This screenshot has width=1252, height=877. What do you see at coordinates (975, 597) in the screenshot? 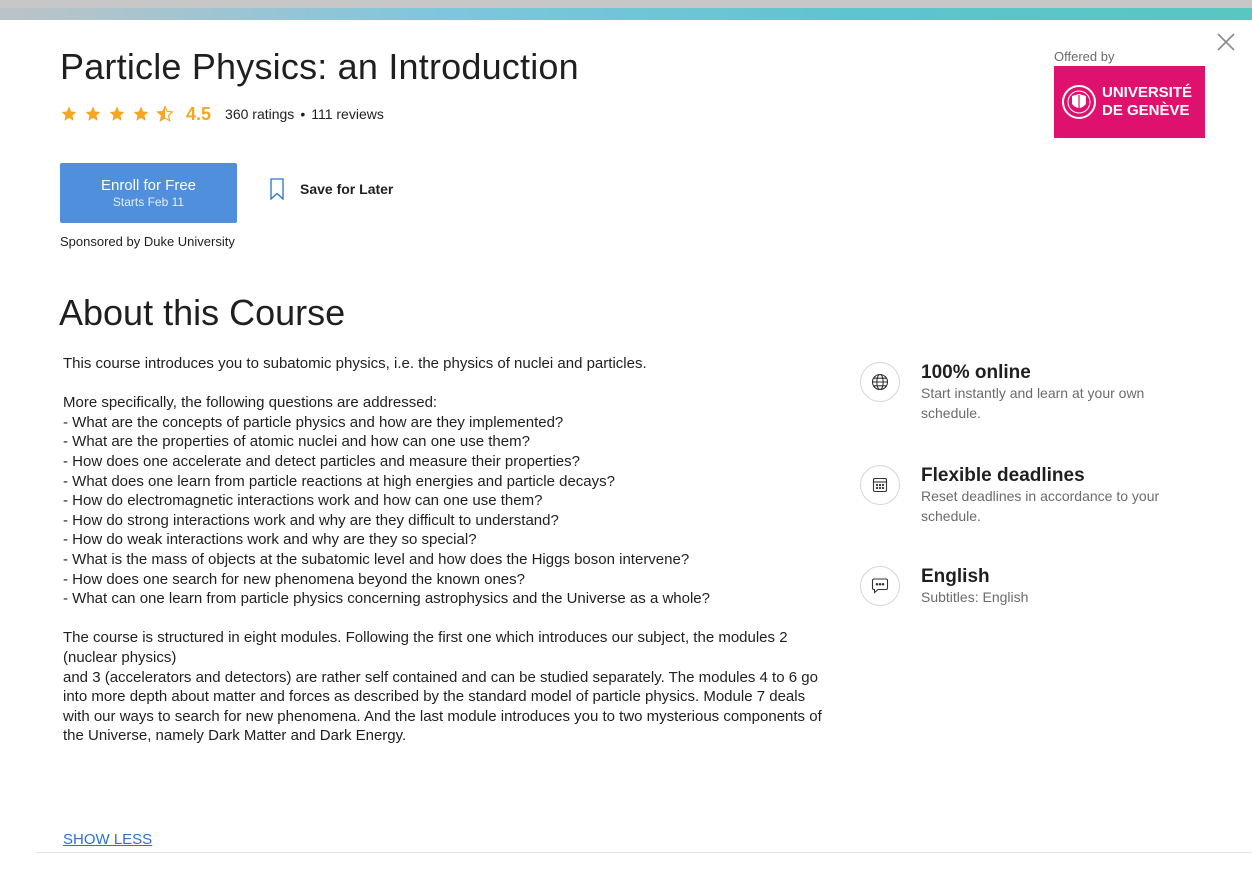
I see `feature-subtitle: Subtitles: English` at bounding box center [975, 597].